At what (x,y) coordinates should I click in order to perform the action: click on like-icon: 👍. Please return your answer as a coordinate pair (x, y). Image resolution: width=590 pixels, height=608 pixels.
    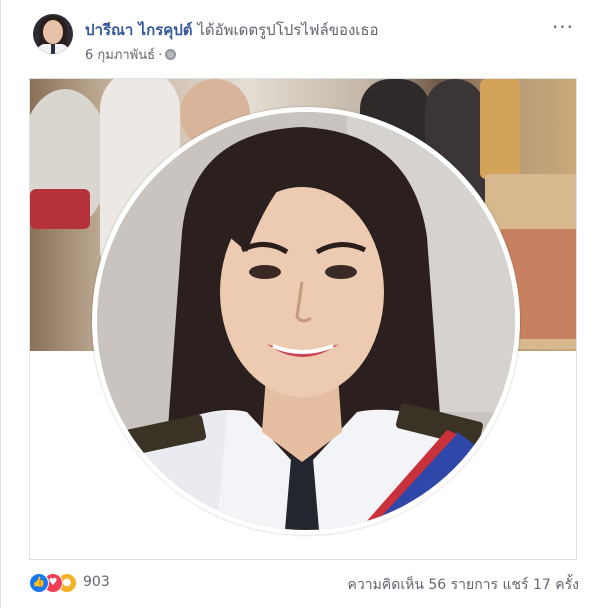
    Looking at the image, I should click on (39, 583).